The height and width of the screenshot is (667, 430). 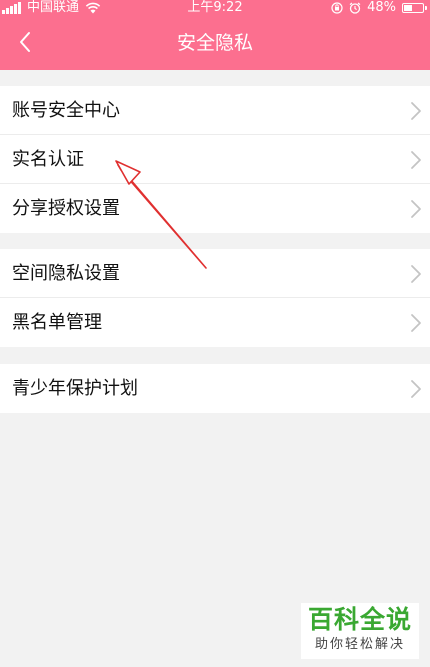 I want to click on battery-level, so click(x=408, y=8).